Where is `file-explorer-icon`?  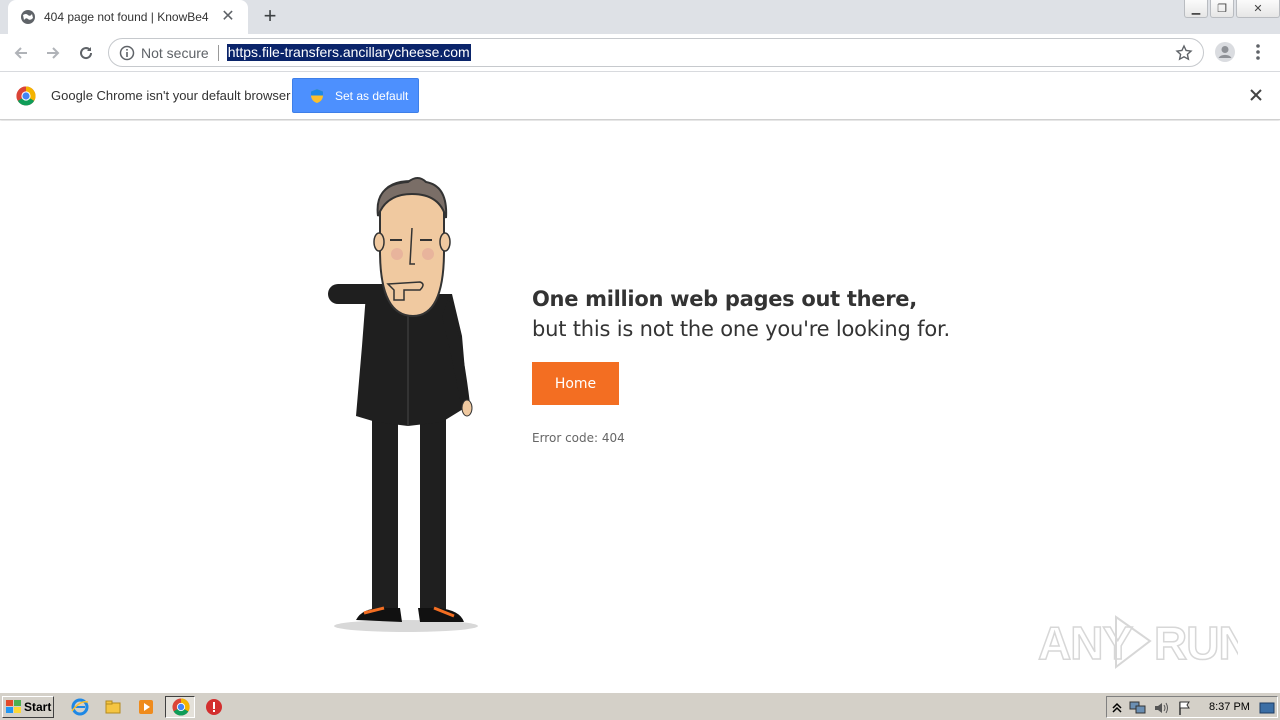 file-explorer-icon is located at coordinates (113, 707).